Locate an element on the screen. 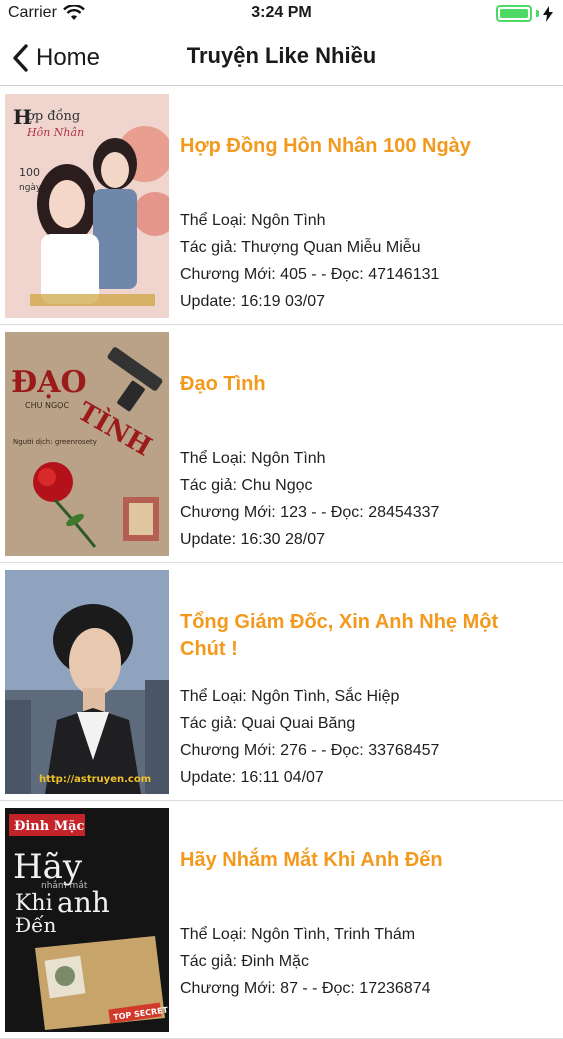  story-cover-image: H ợp đồng Hôn Nhân 100 ngày is located at coordinates (87, 206).